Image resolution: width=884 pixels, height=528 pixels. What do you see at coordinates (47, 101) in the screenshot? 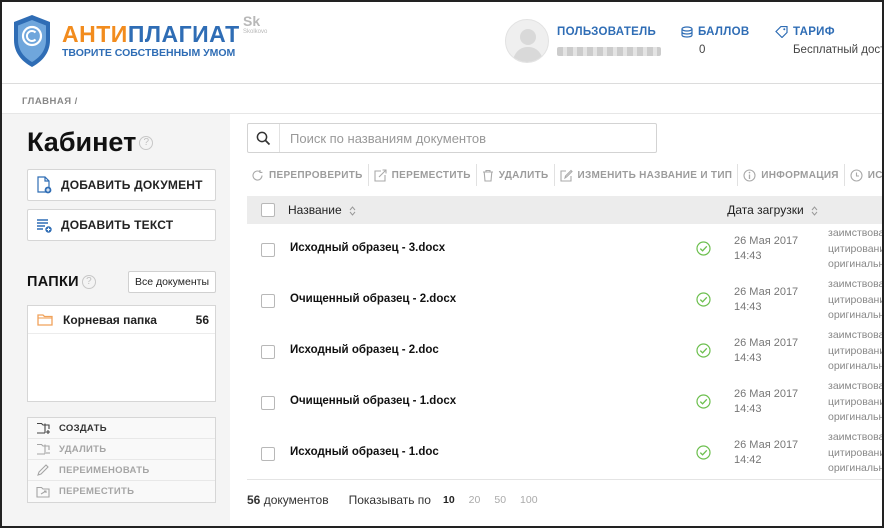
I see `breadcrumb-home: ГЛАВНАЯ` at bounding box center [47, 101].